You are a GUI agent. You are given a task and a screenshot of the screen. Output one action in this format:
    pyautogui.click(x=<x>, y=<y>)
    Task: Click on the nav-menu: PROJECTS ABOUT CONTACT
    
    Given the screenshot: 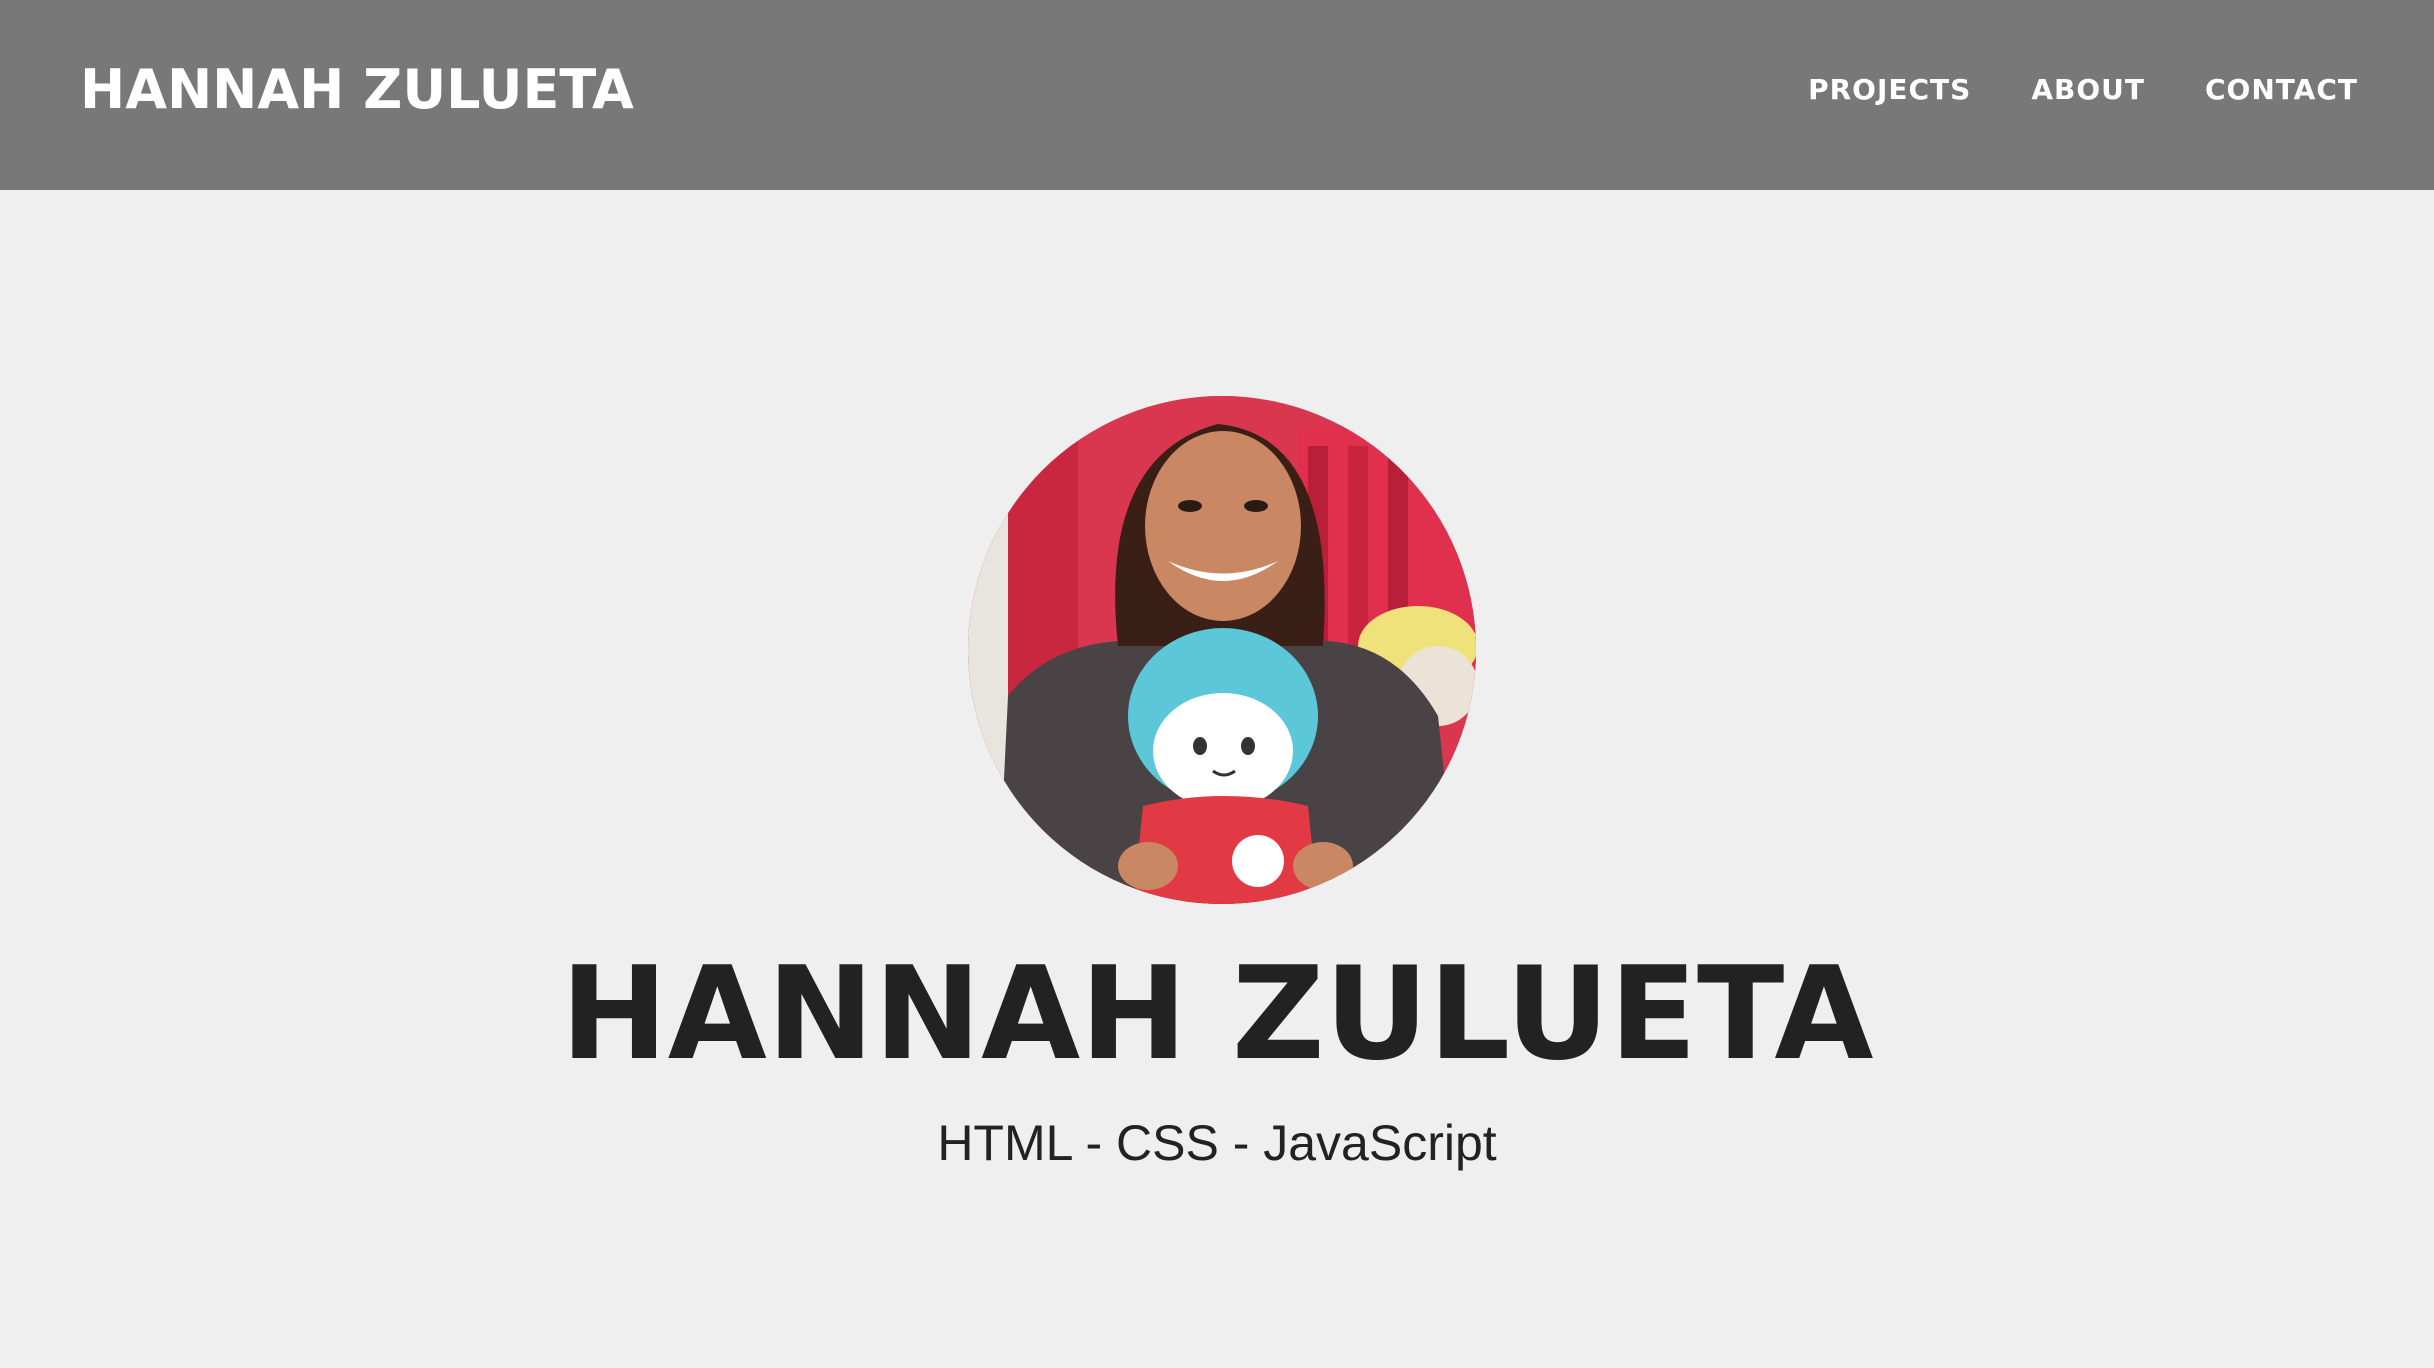 What is the action you would take?
    pyautogui.click(x=2083, y=90)
    